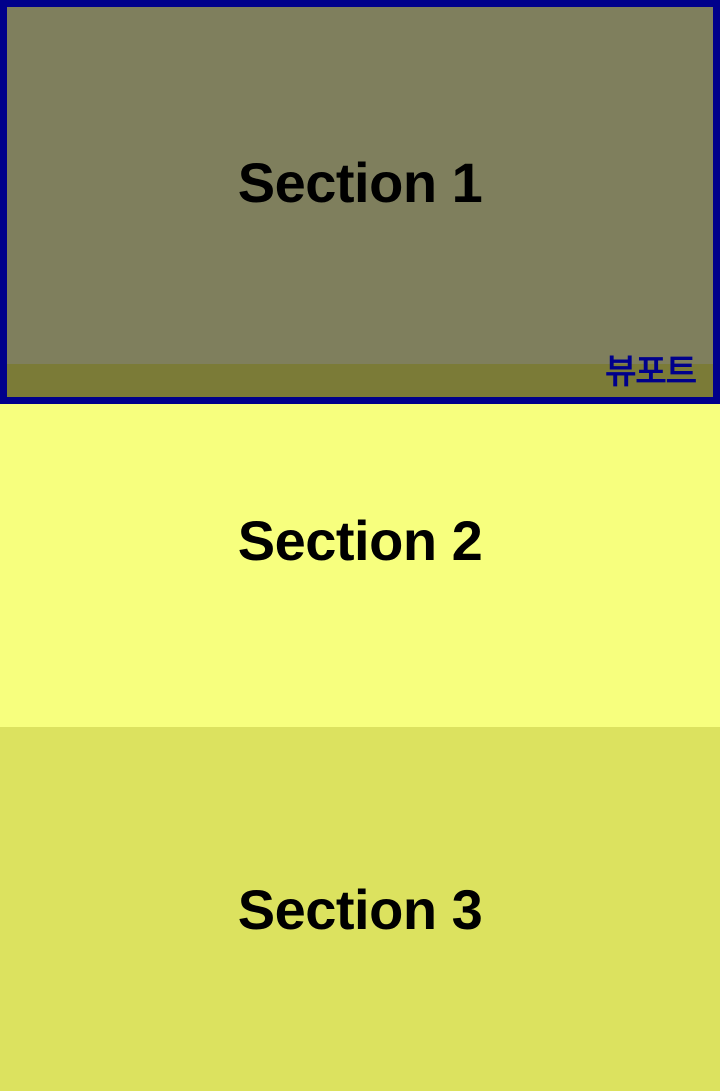 This screenshot has height=1091, width=720. I want to click on section-2-title: Section 2, so click(360, 540).